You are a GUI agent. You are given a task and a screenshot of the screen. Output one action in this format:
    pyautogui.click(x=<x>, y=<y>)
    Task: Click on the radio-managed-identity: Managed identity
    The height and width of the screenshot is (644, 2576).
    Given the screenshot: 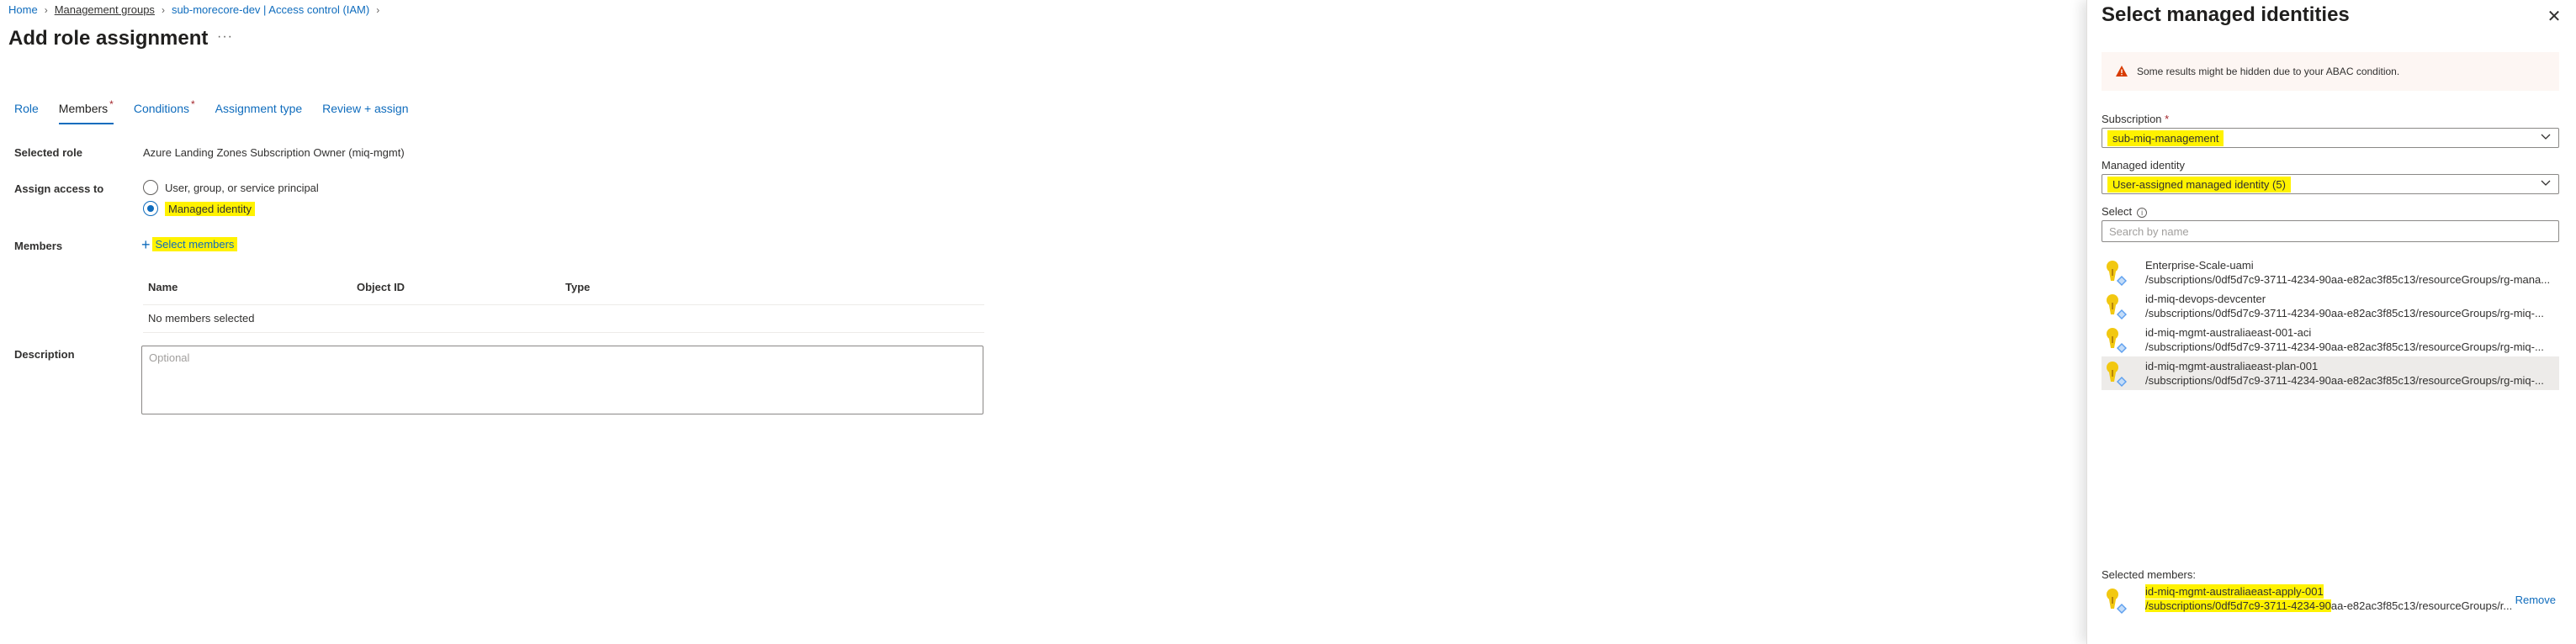 What is the action you would take?
    pyautogui.click(x=199, y=208)
    